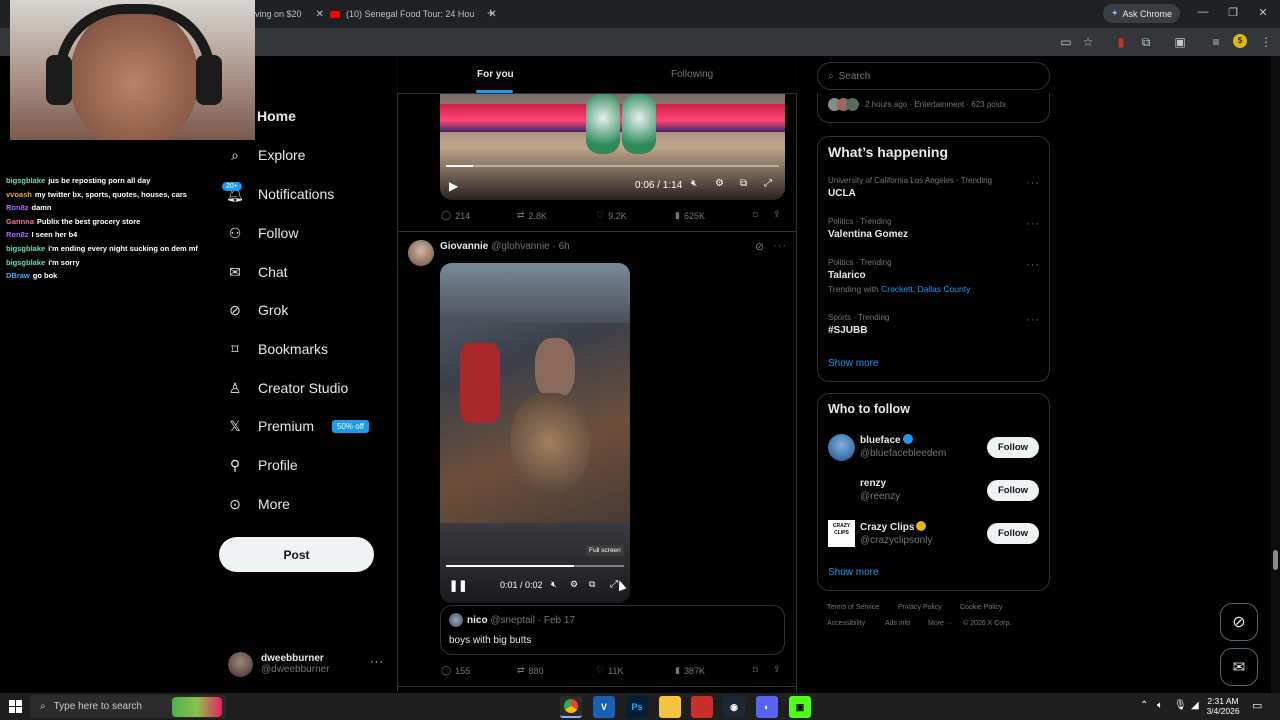  I want to click on like-action: ♡ 11K, so click(609, 670).